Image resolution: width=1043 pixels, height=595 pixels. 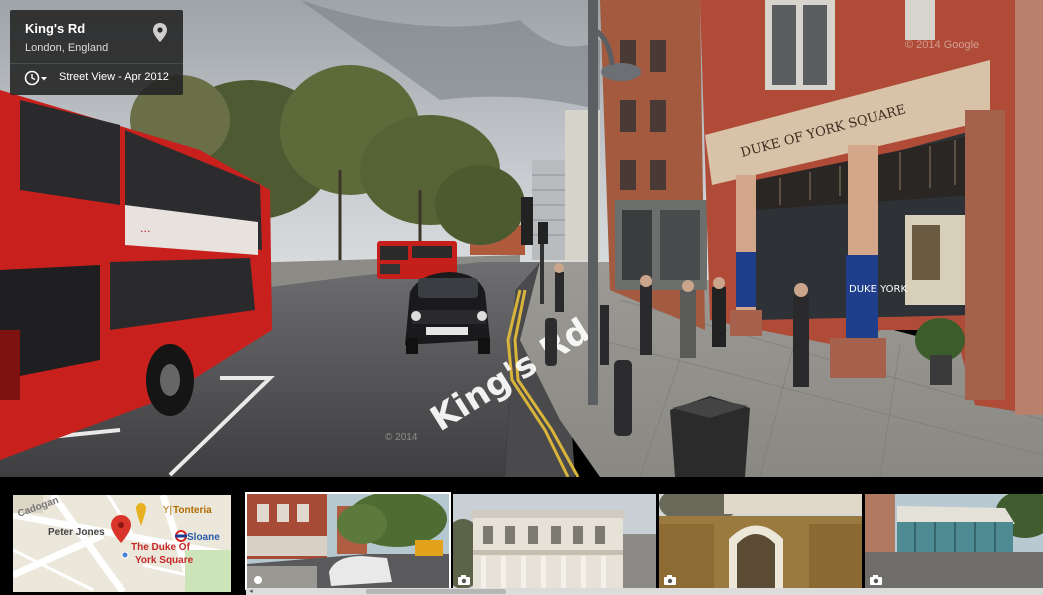 What do you see at coordinates (710, 436) in the screenshot?
I see `litter-bin` at bounding box center [710, 436].